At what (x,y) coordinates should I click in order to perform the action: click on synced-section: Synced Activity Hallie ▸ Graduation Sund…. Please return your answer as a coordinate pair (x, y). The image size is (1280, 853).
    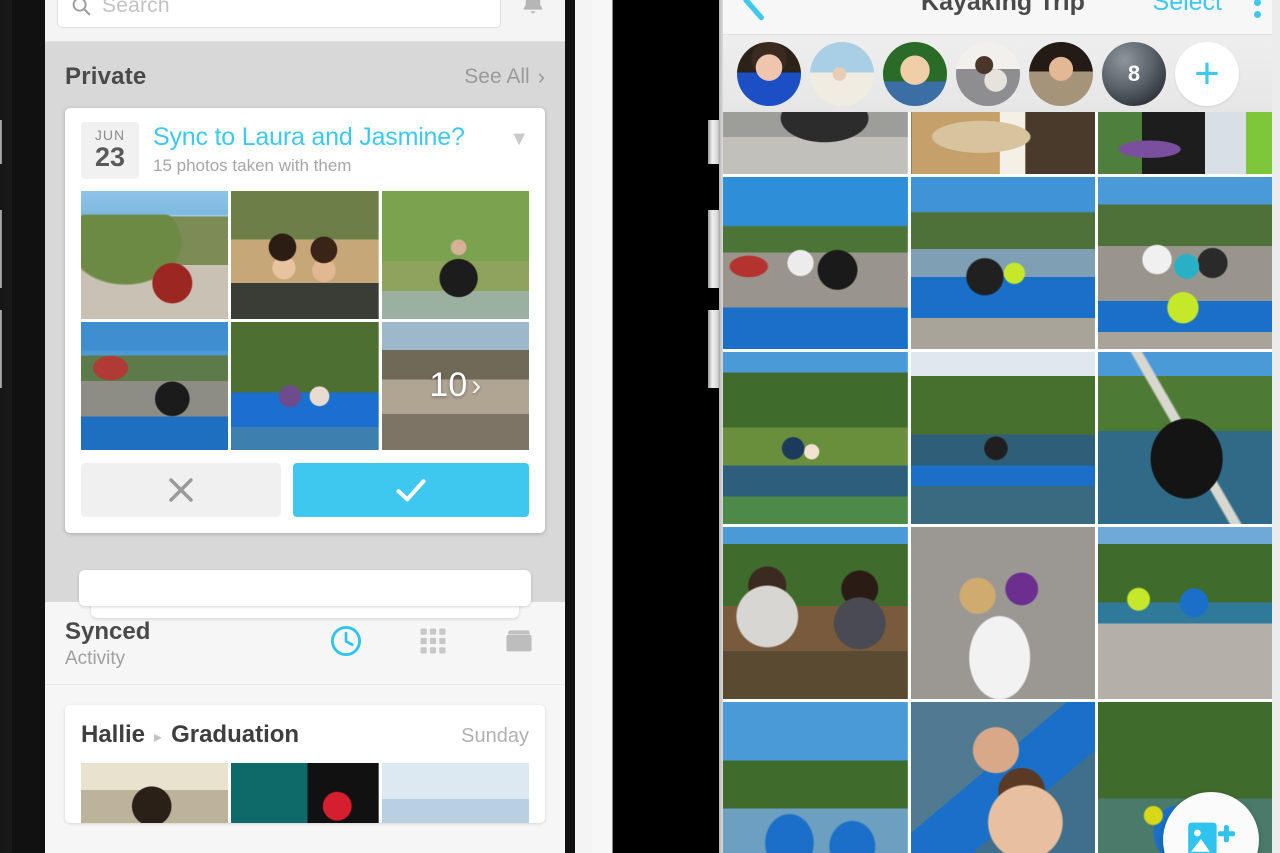
    Looking at the image, I should click on (305, 712).